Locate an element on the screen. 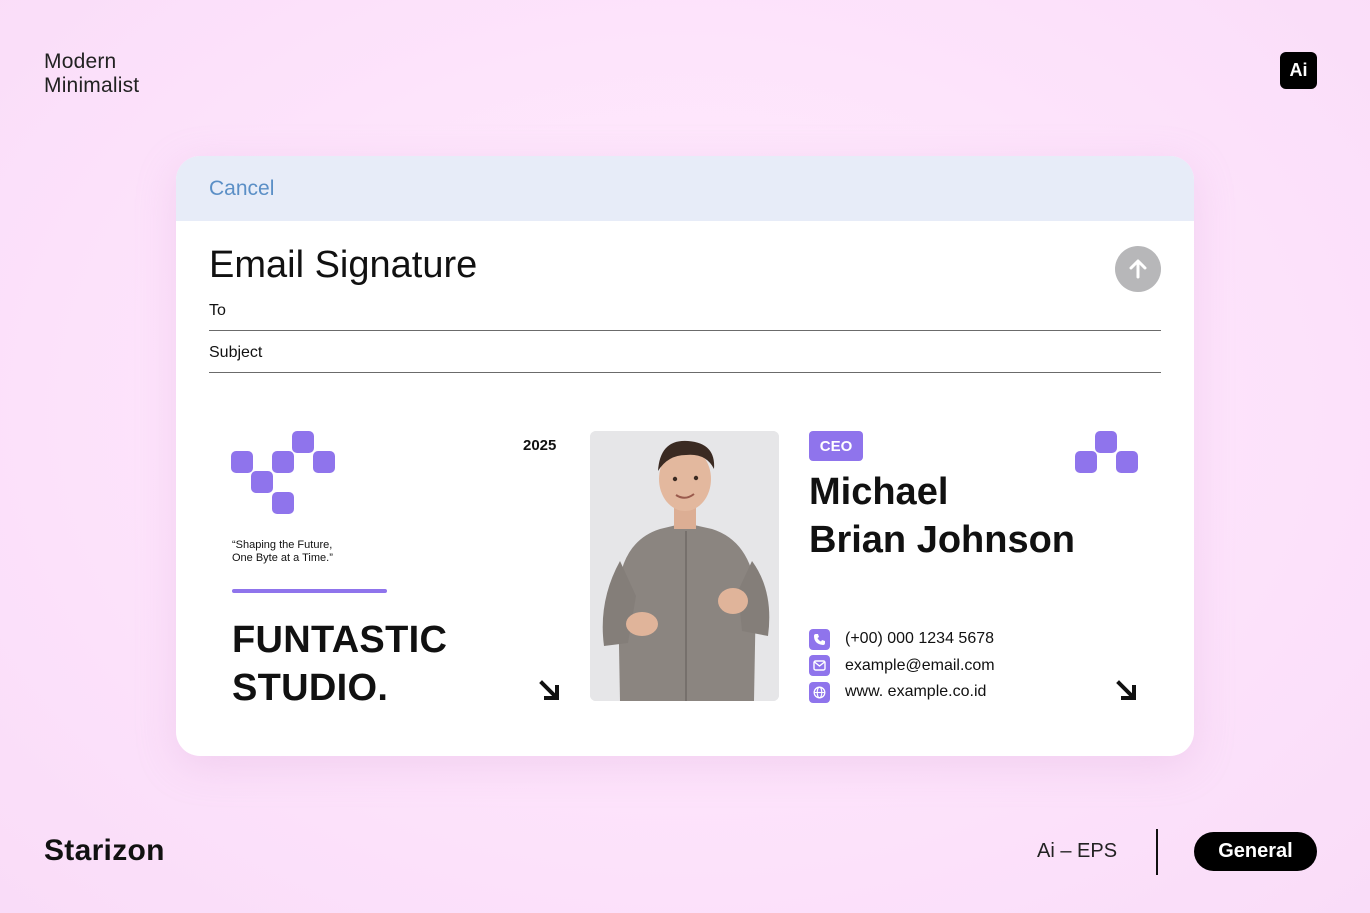  template-title-line2: Minimalist is located at coordinates (92, 85).